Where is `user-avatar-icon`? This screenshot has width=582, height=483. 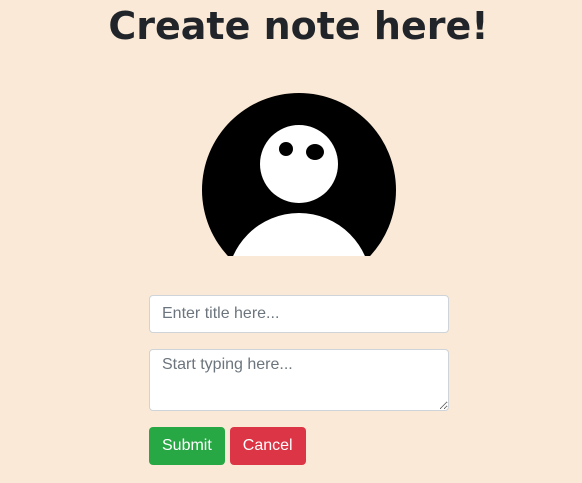
user-avatar-icon is located at coordinates (299, 174).